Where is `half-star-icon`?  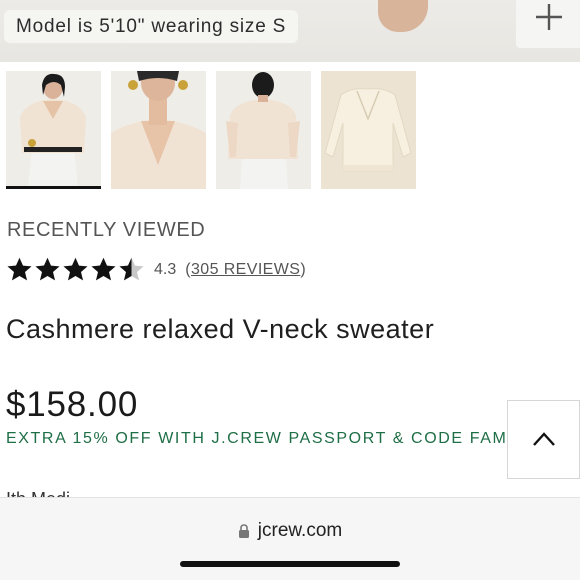 half-star-icon is located at coordinates (131, 269).